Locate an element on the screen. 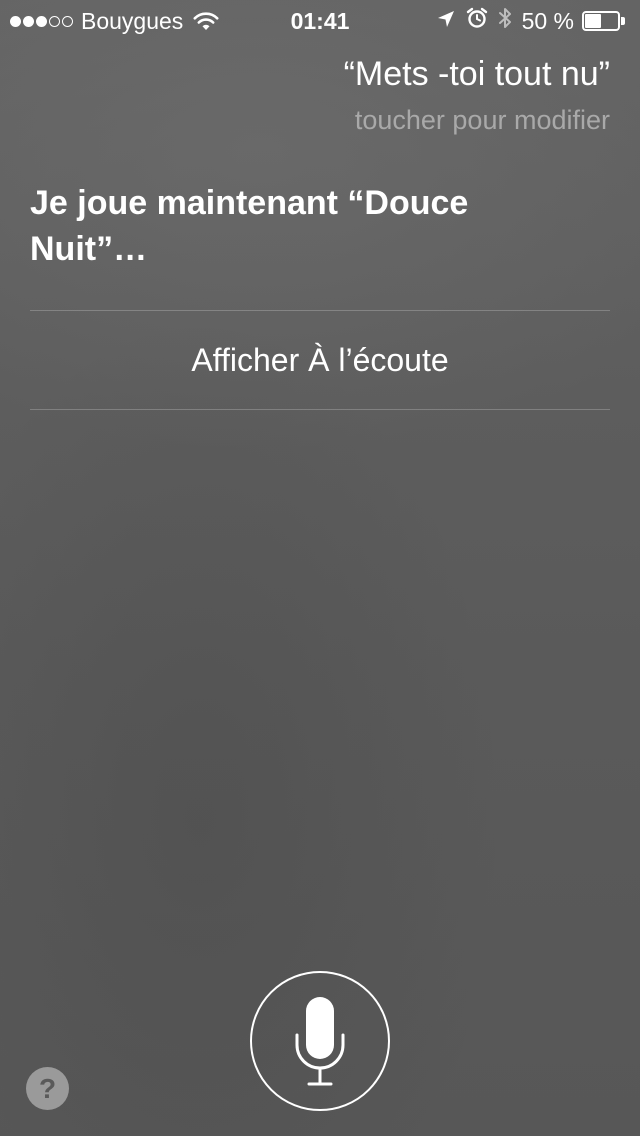 This screenshot has width=640, height=1136. status-right: 50 % is located at coordinates (531, 21).